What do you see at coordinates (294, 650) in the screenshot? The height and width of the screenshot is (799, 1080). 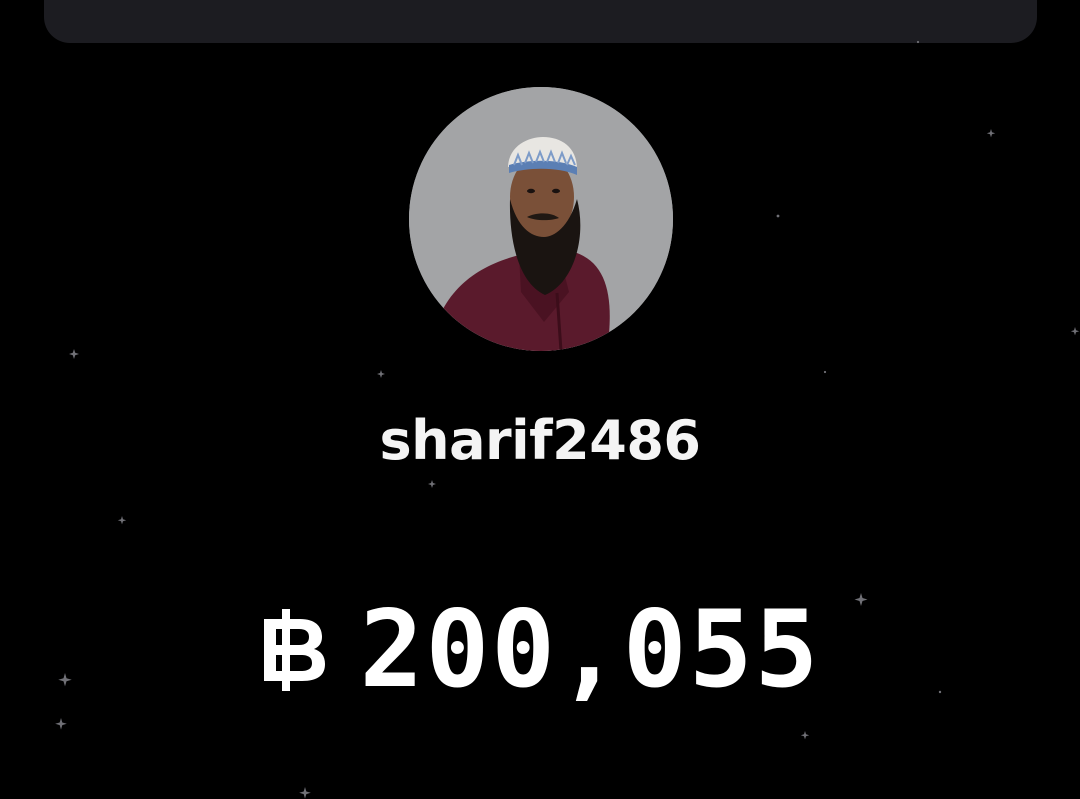 I see `baht-currency-icon` at bounding box center [294, 650].